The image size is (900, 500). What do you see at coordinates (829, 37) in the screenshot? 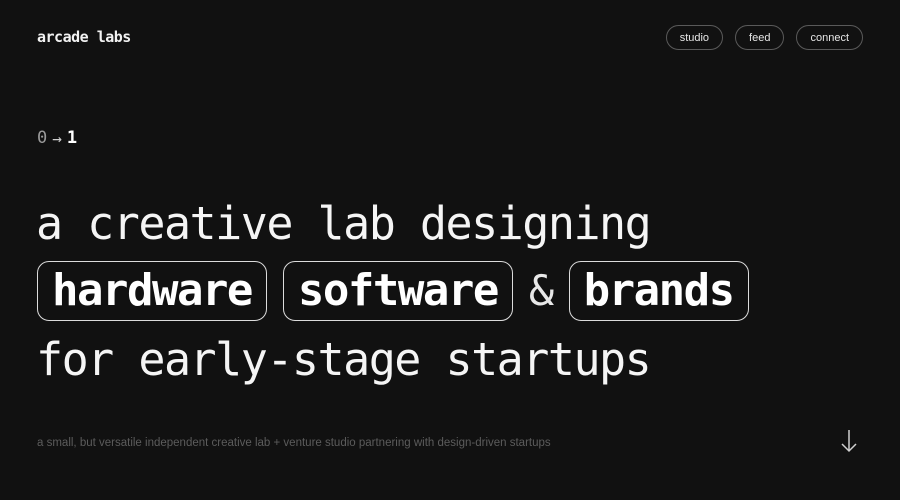
I see `nav-connect-button: connect` at bounding box center [829, 37].